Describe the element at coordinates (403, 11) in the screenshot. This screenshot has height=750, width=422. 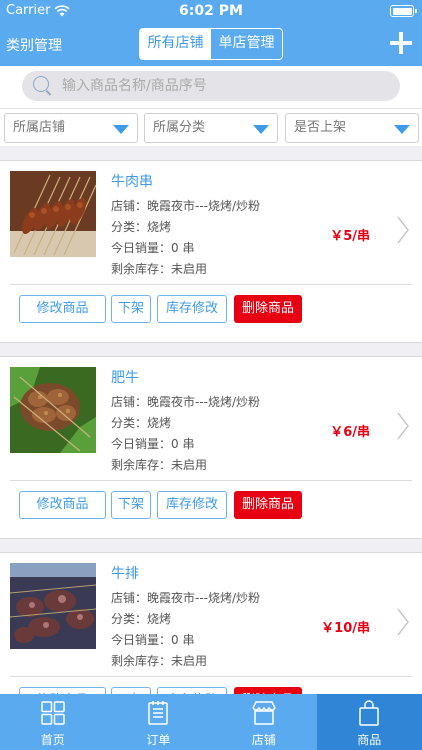
I see `battery-icon` at that location.